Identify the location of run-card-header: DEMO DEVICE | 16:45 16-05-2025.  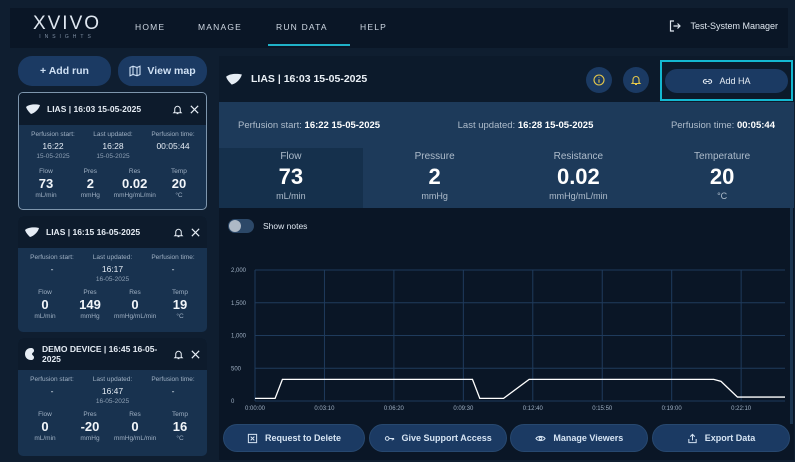
(112, 354).